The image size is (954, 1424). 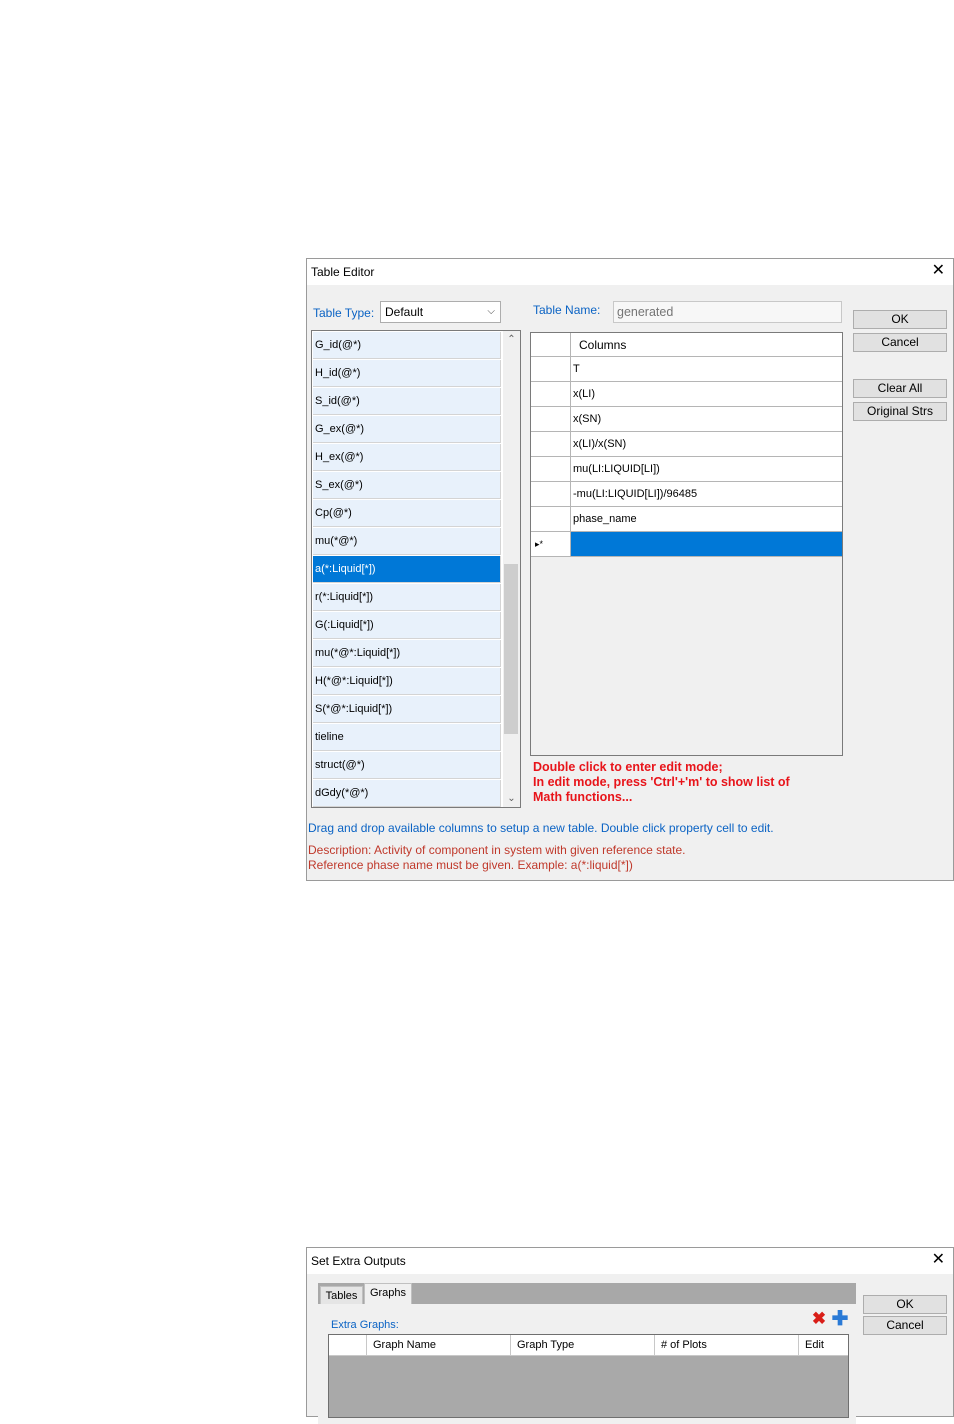 I want to click on column-cell: T, so click(x=706, y=369).